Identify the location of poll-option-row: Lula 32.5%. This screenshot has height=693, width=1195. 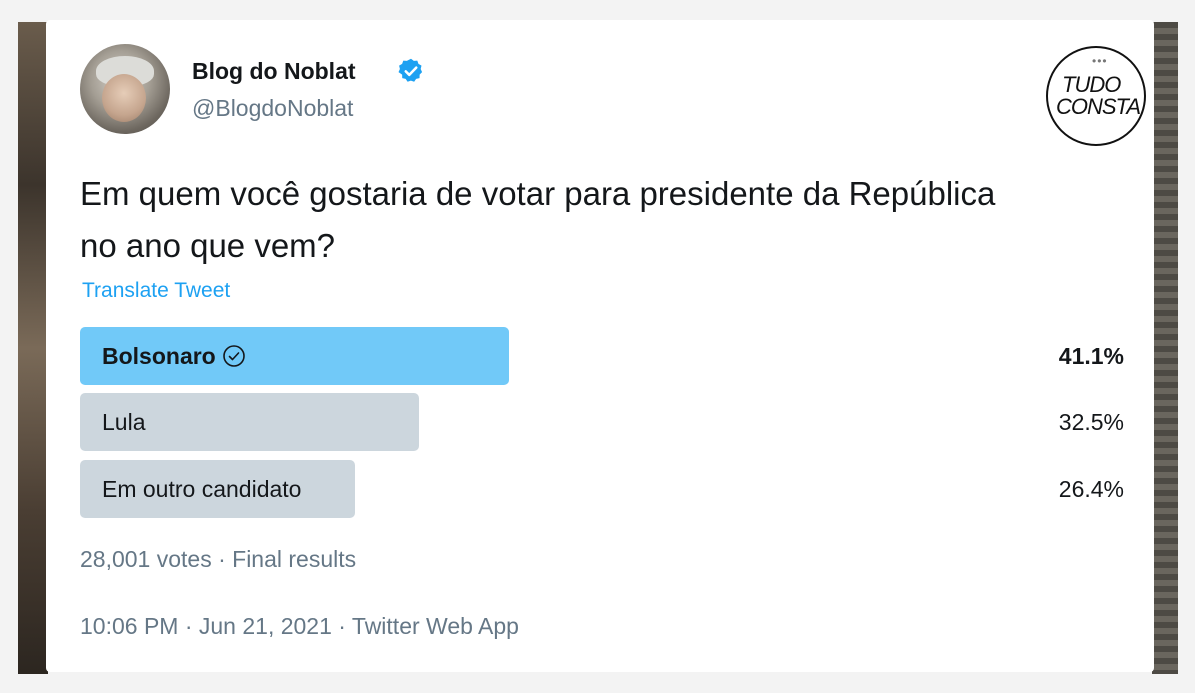
(602, 422).